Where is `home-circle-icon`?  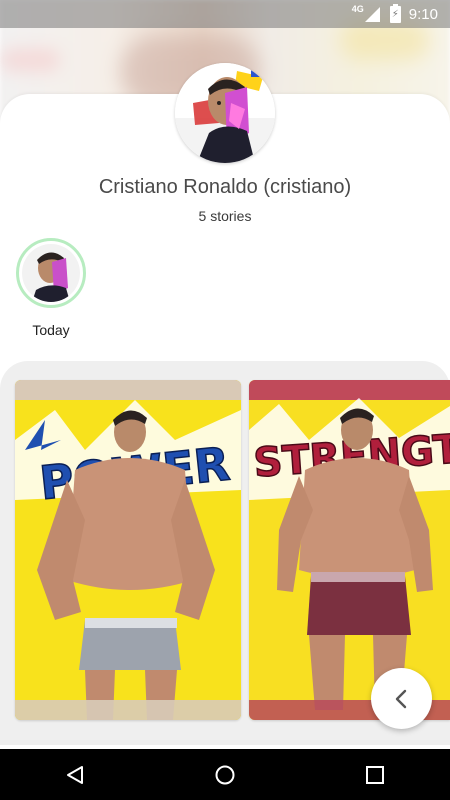 home-circle-icon is located at coordinates (225, 774).